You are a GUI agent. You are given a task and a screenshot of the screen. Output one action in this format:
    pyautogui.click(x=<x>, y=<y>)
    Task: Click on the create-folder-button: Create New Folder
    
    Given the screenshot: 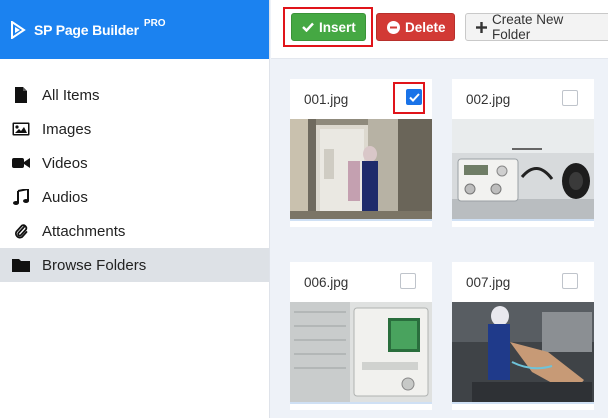 What is the action you would take?
    pyautogui.click(x=536, y=27)
    